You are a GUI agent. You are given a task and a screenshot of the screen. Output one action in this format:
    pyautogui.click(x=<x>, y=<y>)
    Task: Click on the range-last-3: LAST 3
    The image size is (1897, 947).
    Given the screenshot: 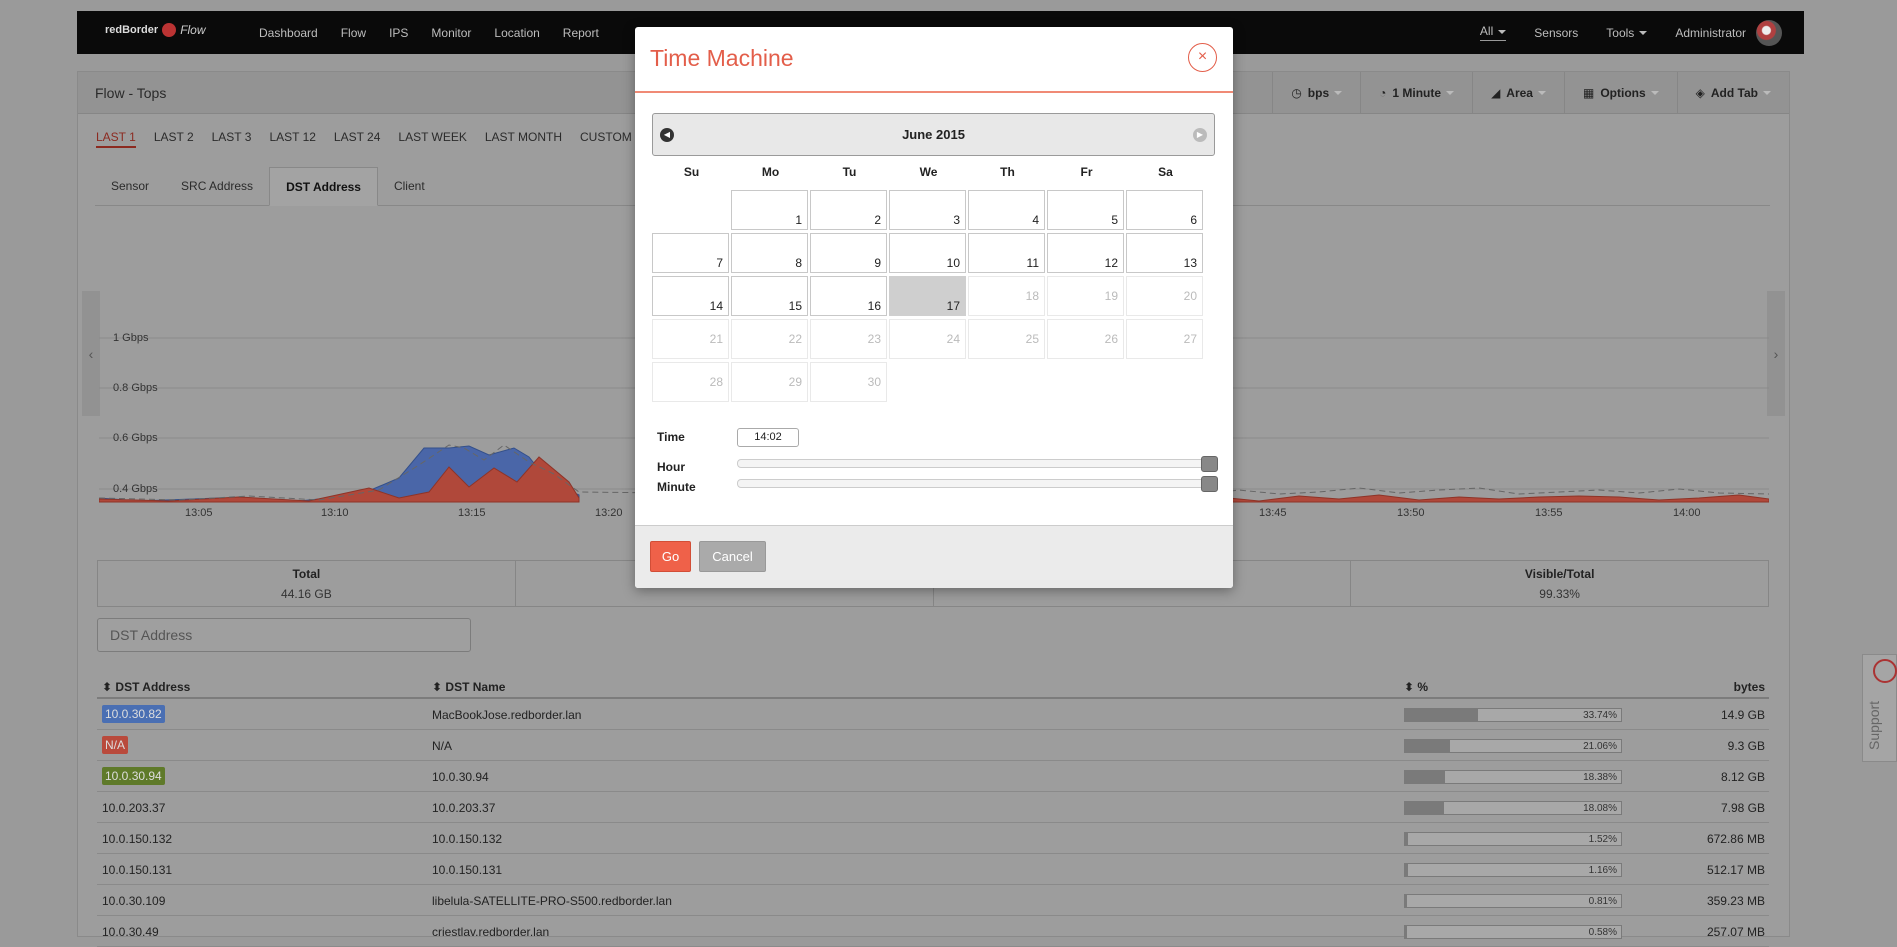 What is the action you would take?
    pyautogui.click(x=232, y=139)
    